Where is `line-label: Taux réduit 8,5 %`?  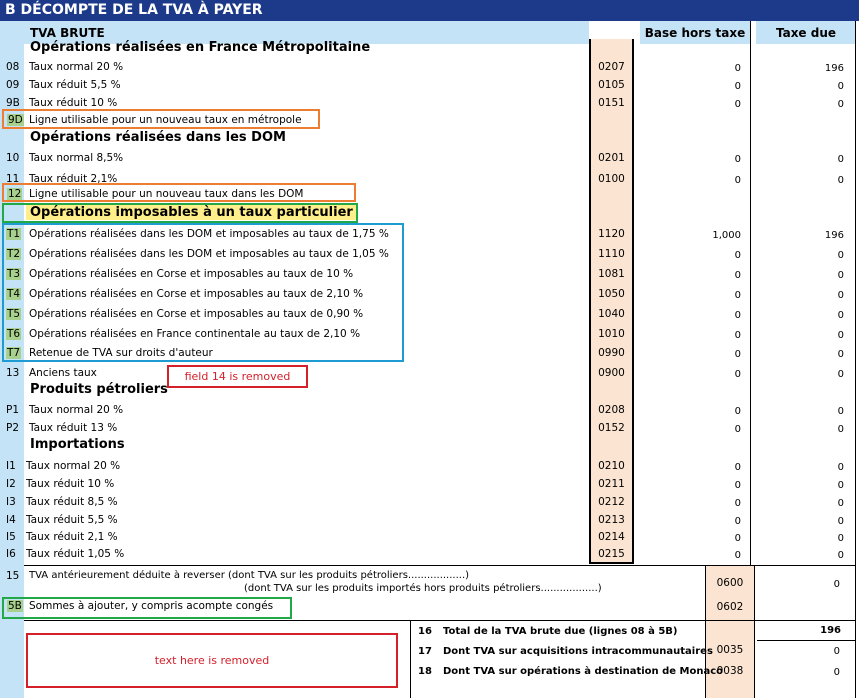
line-label: Taux réduit 8,5 % is located at coordinates (72, 502).